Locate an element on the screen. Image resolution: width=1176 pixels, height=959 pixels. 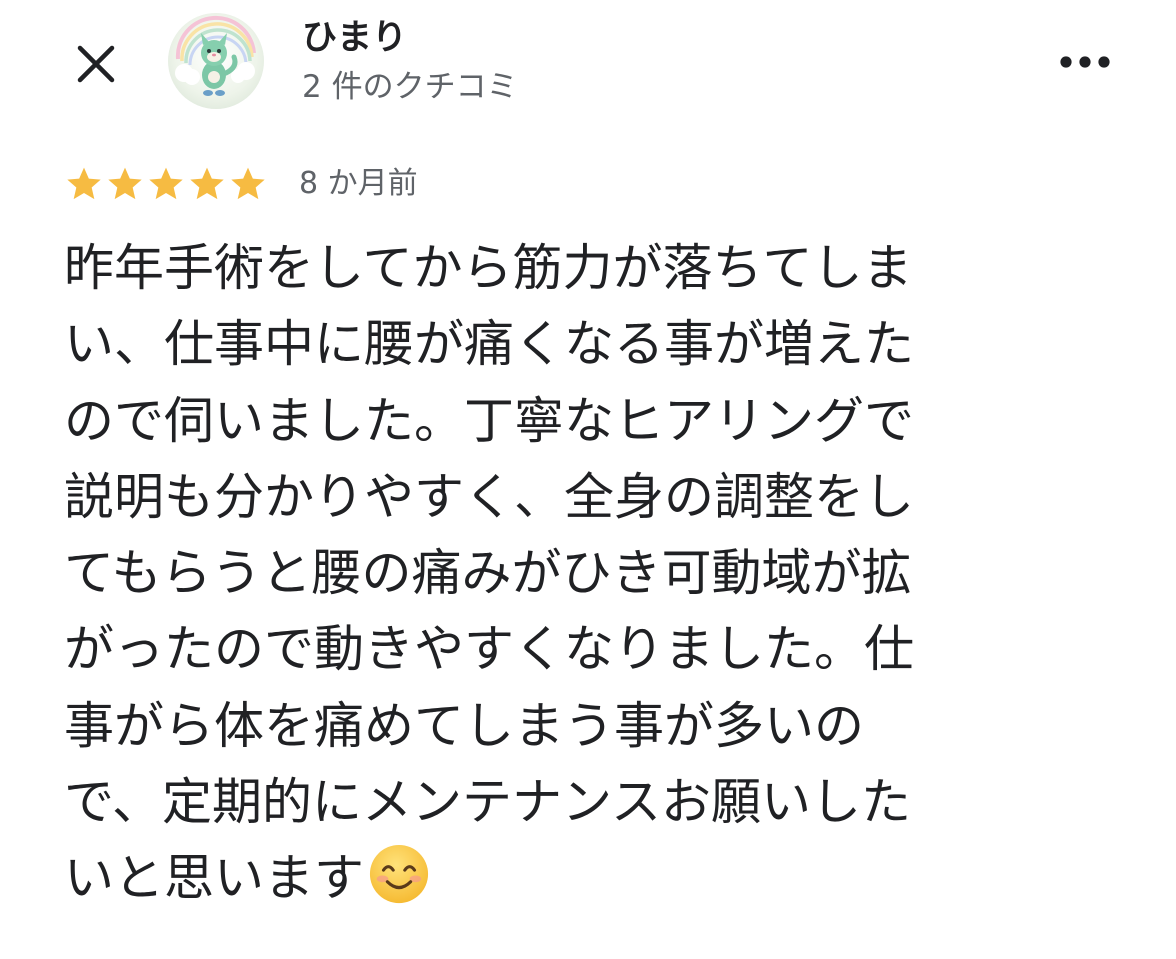
more-horizontal-icon is located at coordinates (1085, 62).